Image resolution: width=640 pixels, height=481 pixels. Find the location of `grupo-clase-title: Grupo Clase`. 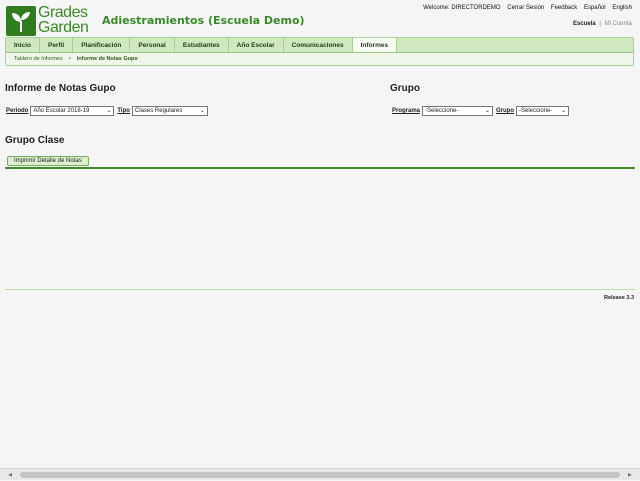

grupo-clase-title: Grupo Clase is located at coordinates (35, 140).